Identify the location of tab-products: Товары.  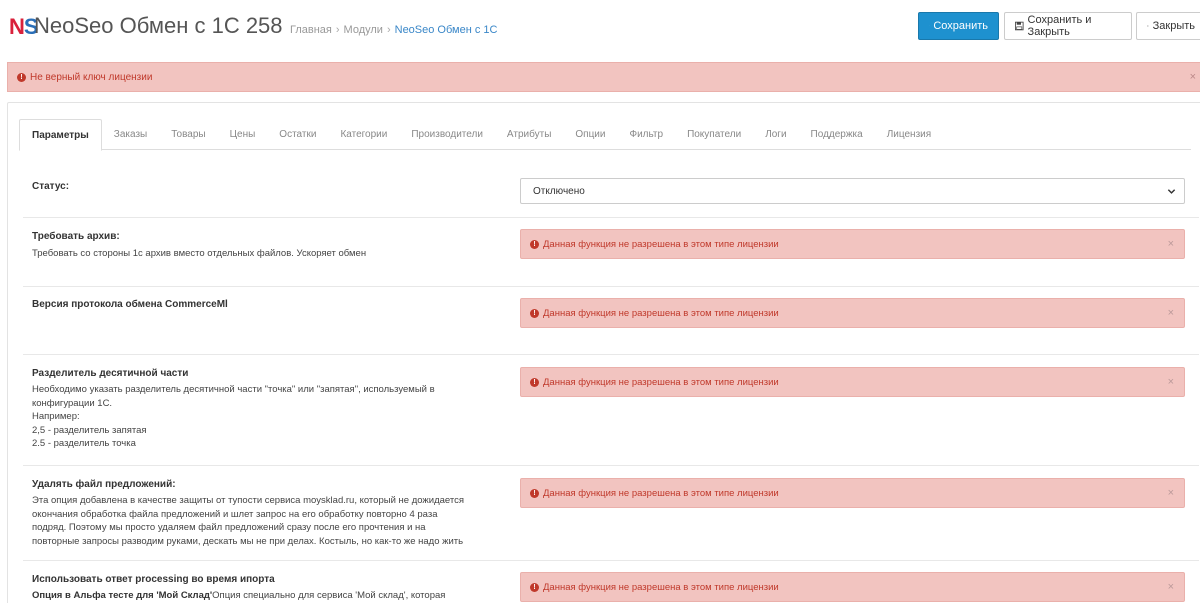
(188, 134).